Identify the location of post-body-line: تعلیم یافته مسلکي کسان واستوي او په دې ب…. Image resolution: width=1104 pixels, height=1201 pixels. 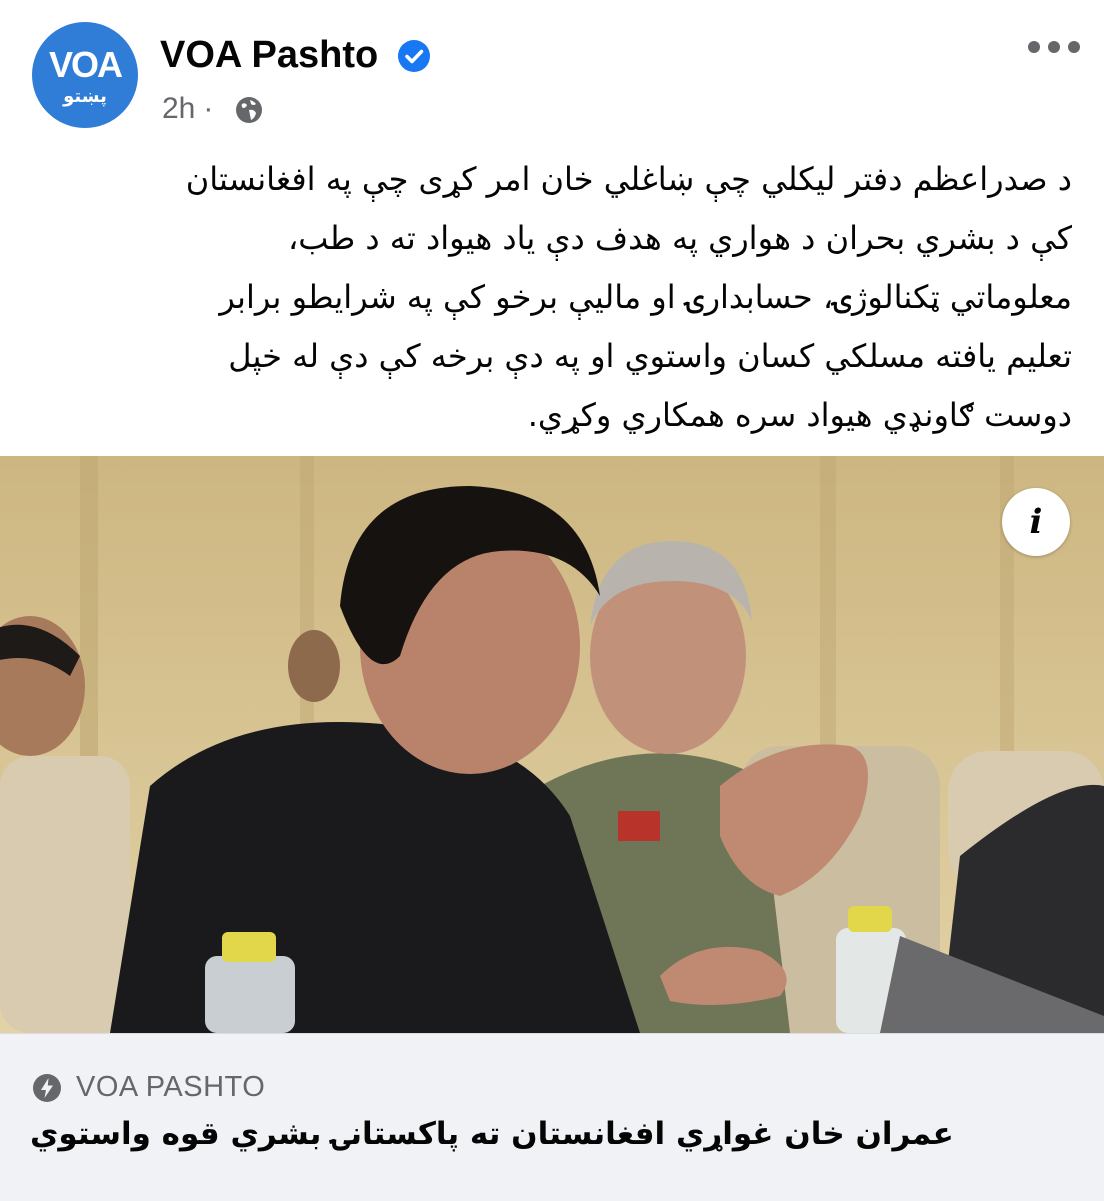
(650, 356).